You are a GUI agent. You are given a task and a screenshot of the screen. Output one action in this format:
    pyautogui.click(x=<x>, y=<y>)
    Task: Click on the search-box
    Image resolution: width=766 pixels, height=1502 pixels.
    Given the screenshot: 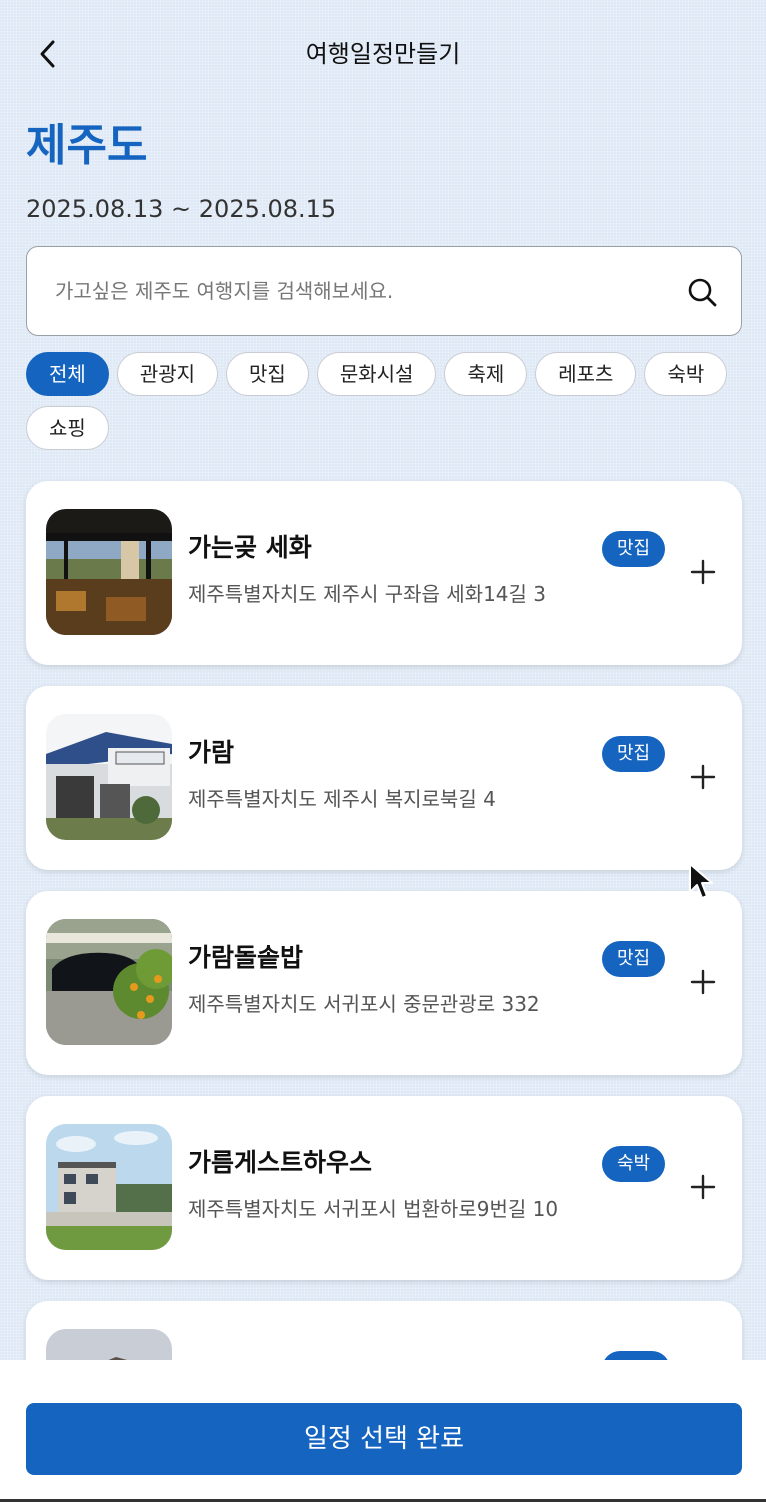 What is the action you would take?
    pyautogui.click(x=384, y=291)
    